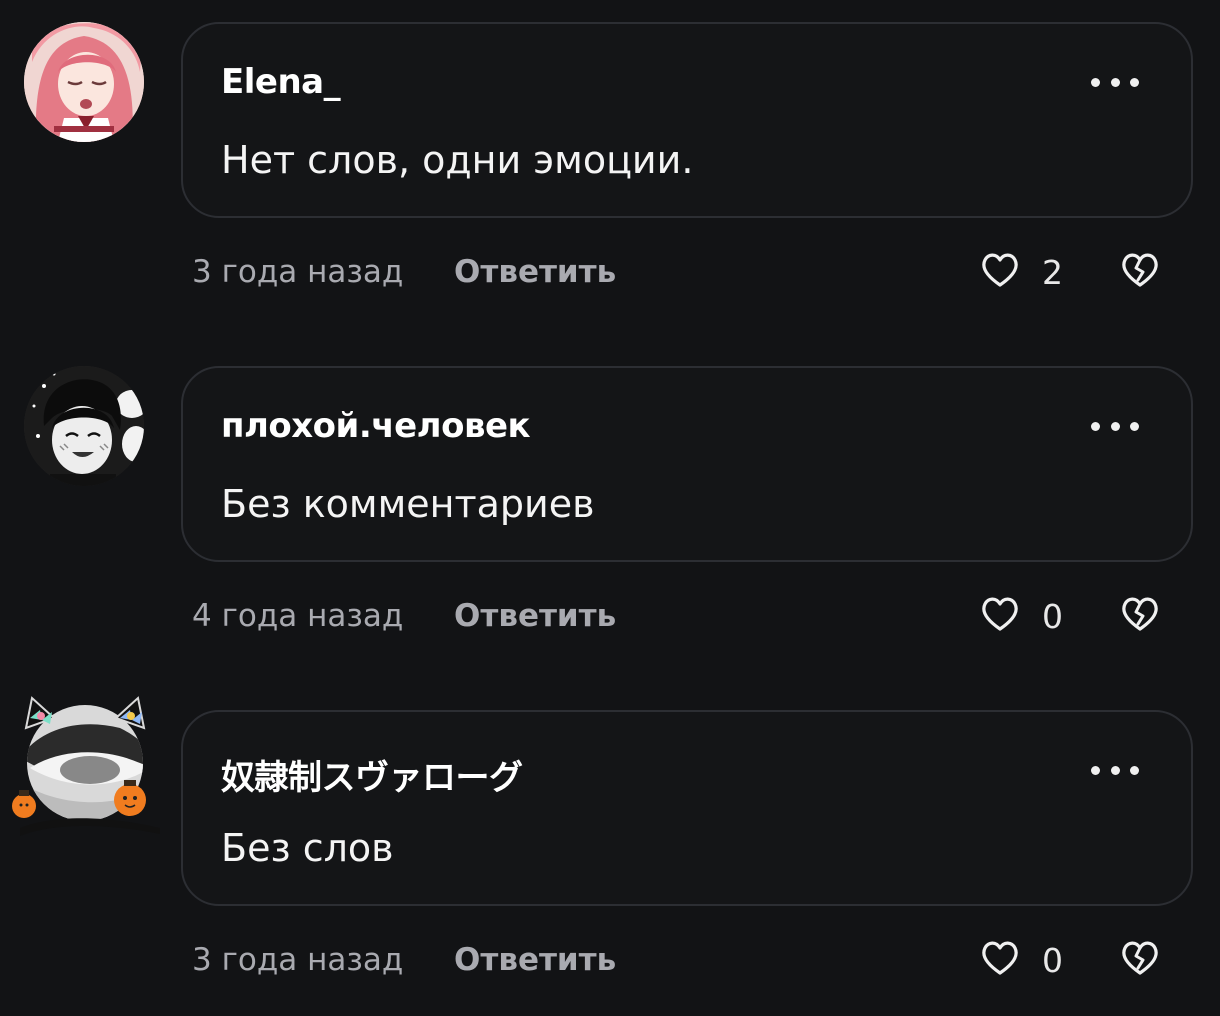 This screenshot has height=1016, width=1220. What do you see at coordinates (298, 616) in the screenshot?
I see `comment-timestamp: 4 года назад` at bounding box center [298, 616].